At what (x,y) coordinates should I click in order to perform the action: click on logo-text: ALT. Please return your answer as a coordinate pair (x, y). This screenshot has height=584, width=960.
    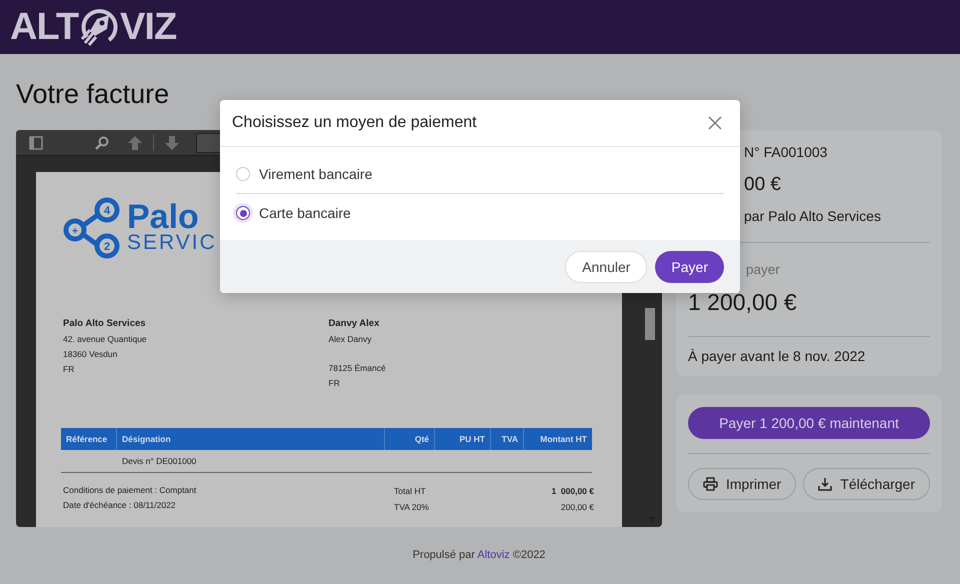
    Looking at the image, I should click on (44, 27).